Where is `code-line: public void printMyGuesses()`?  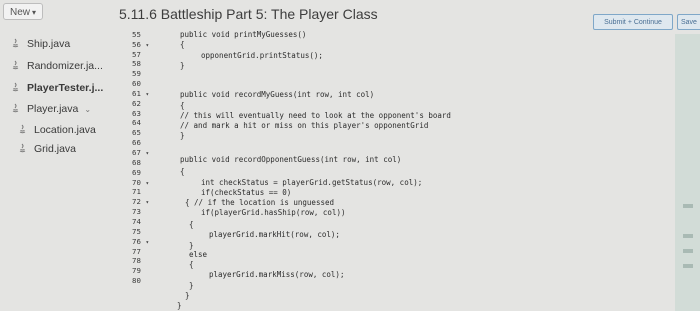
code-line: public void printMyGuesses() is located at coordinates (243, 34).